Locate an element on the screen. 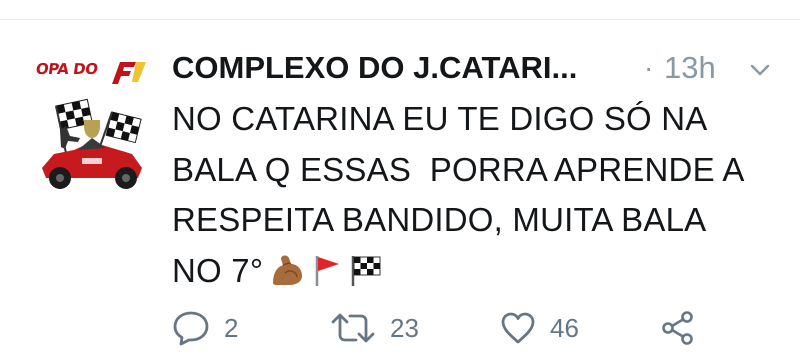 The image size is (800, 357). retweet-button: 23 is located at coordinates (374, 328).